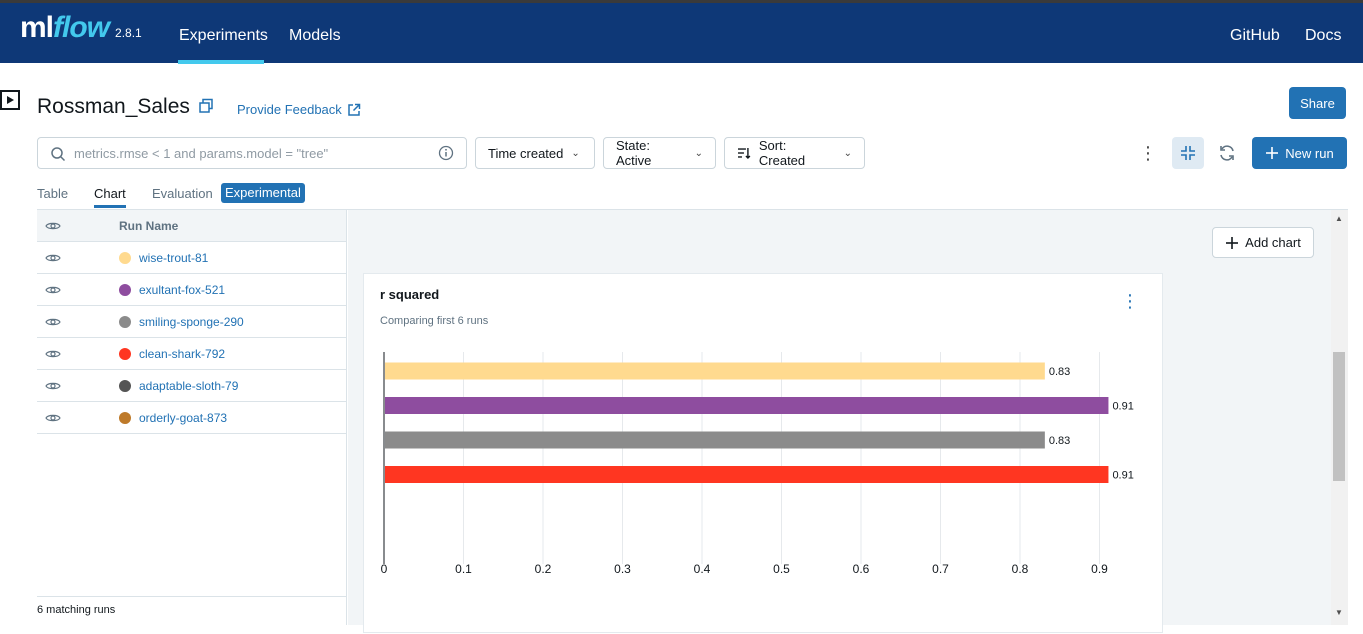  Describe the element at coordinates (182, 290) in the screenshot. I see `run-name-link: exultant-fox-521` at that location.